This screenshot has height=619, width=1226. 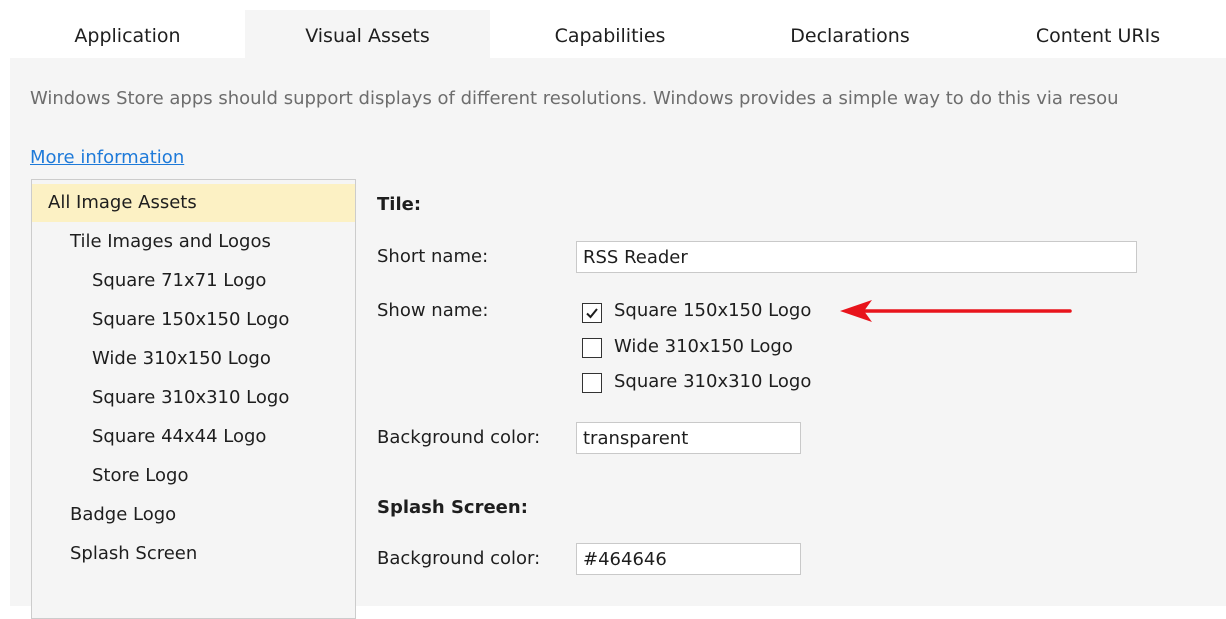 I want to click on splash-background-color-label: Background color:, so click(x=459, y=558).